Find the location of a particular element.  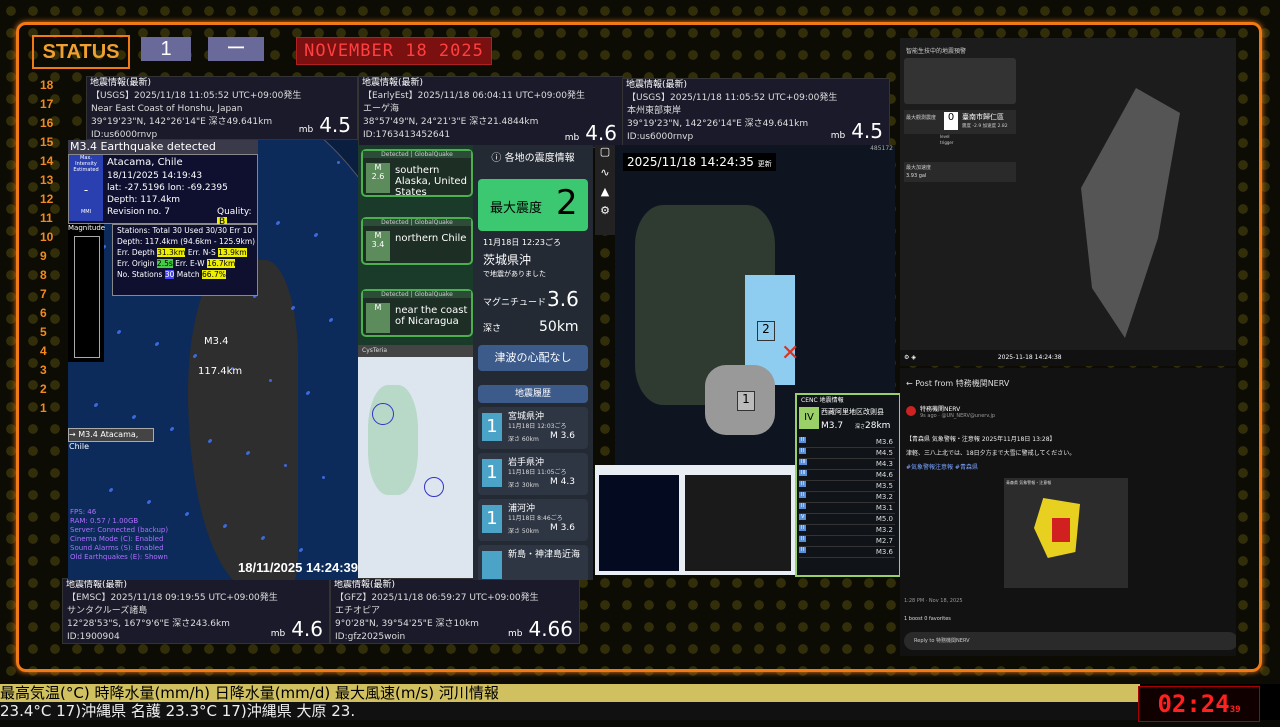

err-row-2: Err. Origin 2.5s Err. E-W 16.7km is located at coordinates (185, 263).